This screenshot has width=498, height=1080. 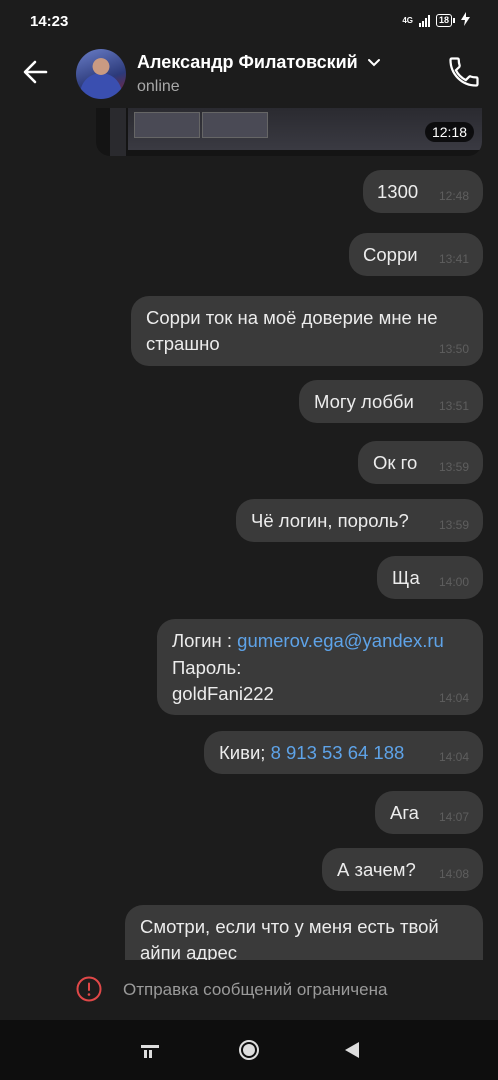 I want to click on image-message: 12:18, so click(x=289, y=132).